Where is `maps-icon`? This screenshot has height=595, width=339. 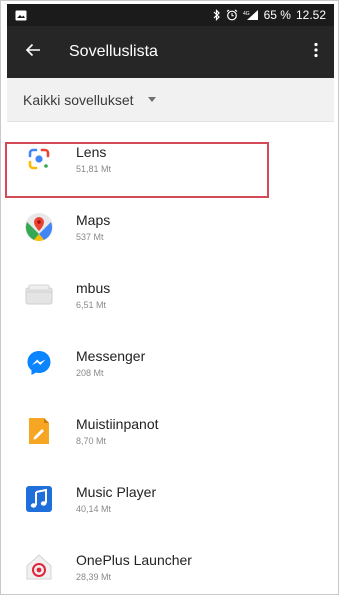 maps-icon is located at coordinates (39, 227).